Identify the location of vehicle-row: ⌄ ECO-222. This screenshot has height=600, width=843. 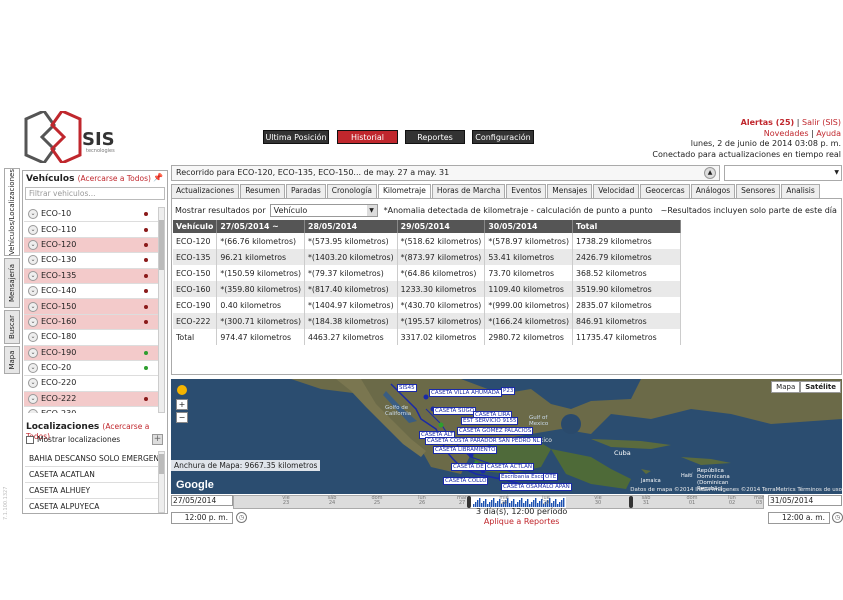
(91, 399).